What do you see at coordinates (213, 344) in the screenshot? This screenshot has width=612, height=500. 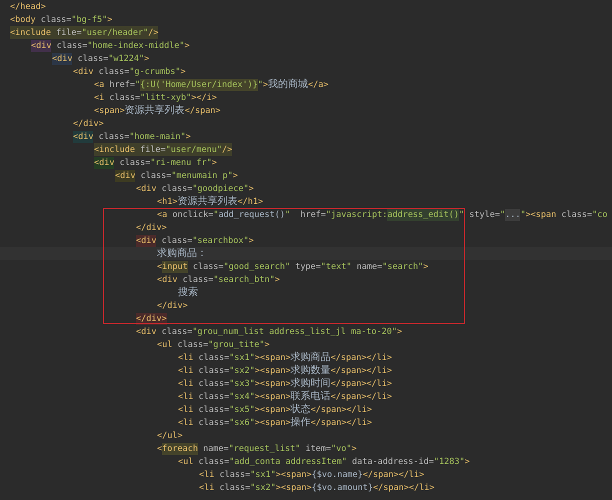 I see `code-line: <ul class="grou_tite">` at bounding box center [213, 344].